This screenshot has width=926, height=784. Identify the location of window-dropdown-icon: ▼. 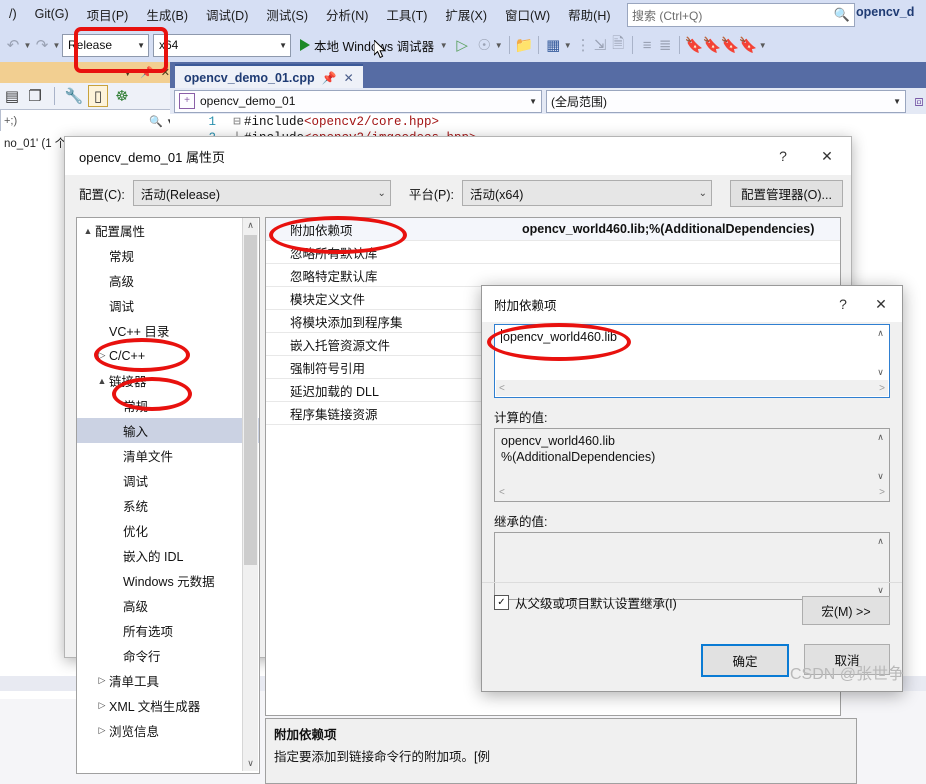
(567, 45).